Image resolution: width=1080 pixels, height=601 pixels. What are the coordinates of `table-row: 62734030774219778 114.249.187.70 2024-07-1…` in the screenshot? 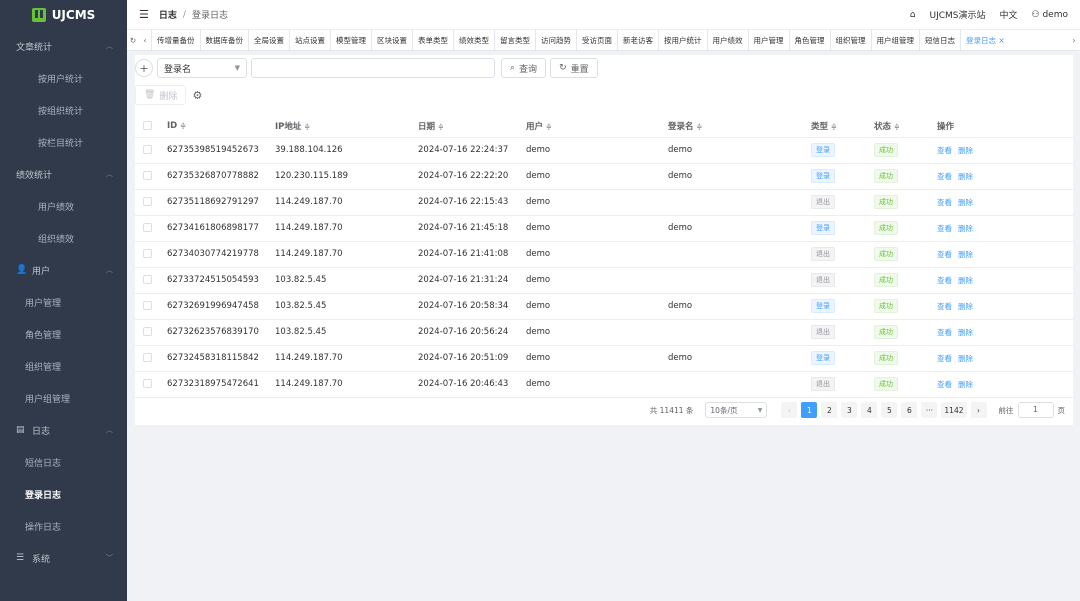 It's located at (604, 254).